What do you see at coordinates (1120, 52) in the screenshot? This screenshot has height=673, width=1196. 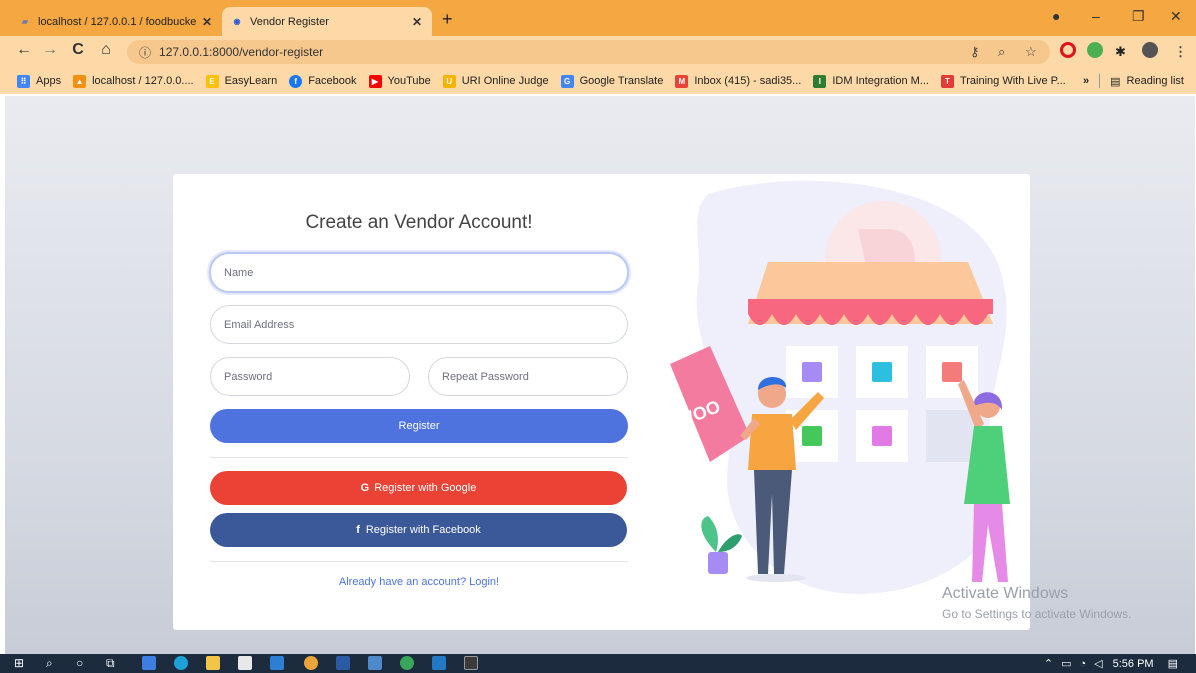 I see `extensions-puzzle-icon: ✱` at bounding box center [1120, 52].